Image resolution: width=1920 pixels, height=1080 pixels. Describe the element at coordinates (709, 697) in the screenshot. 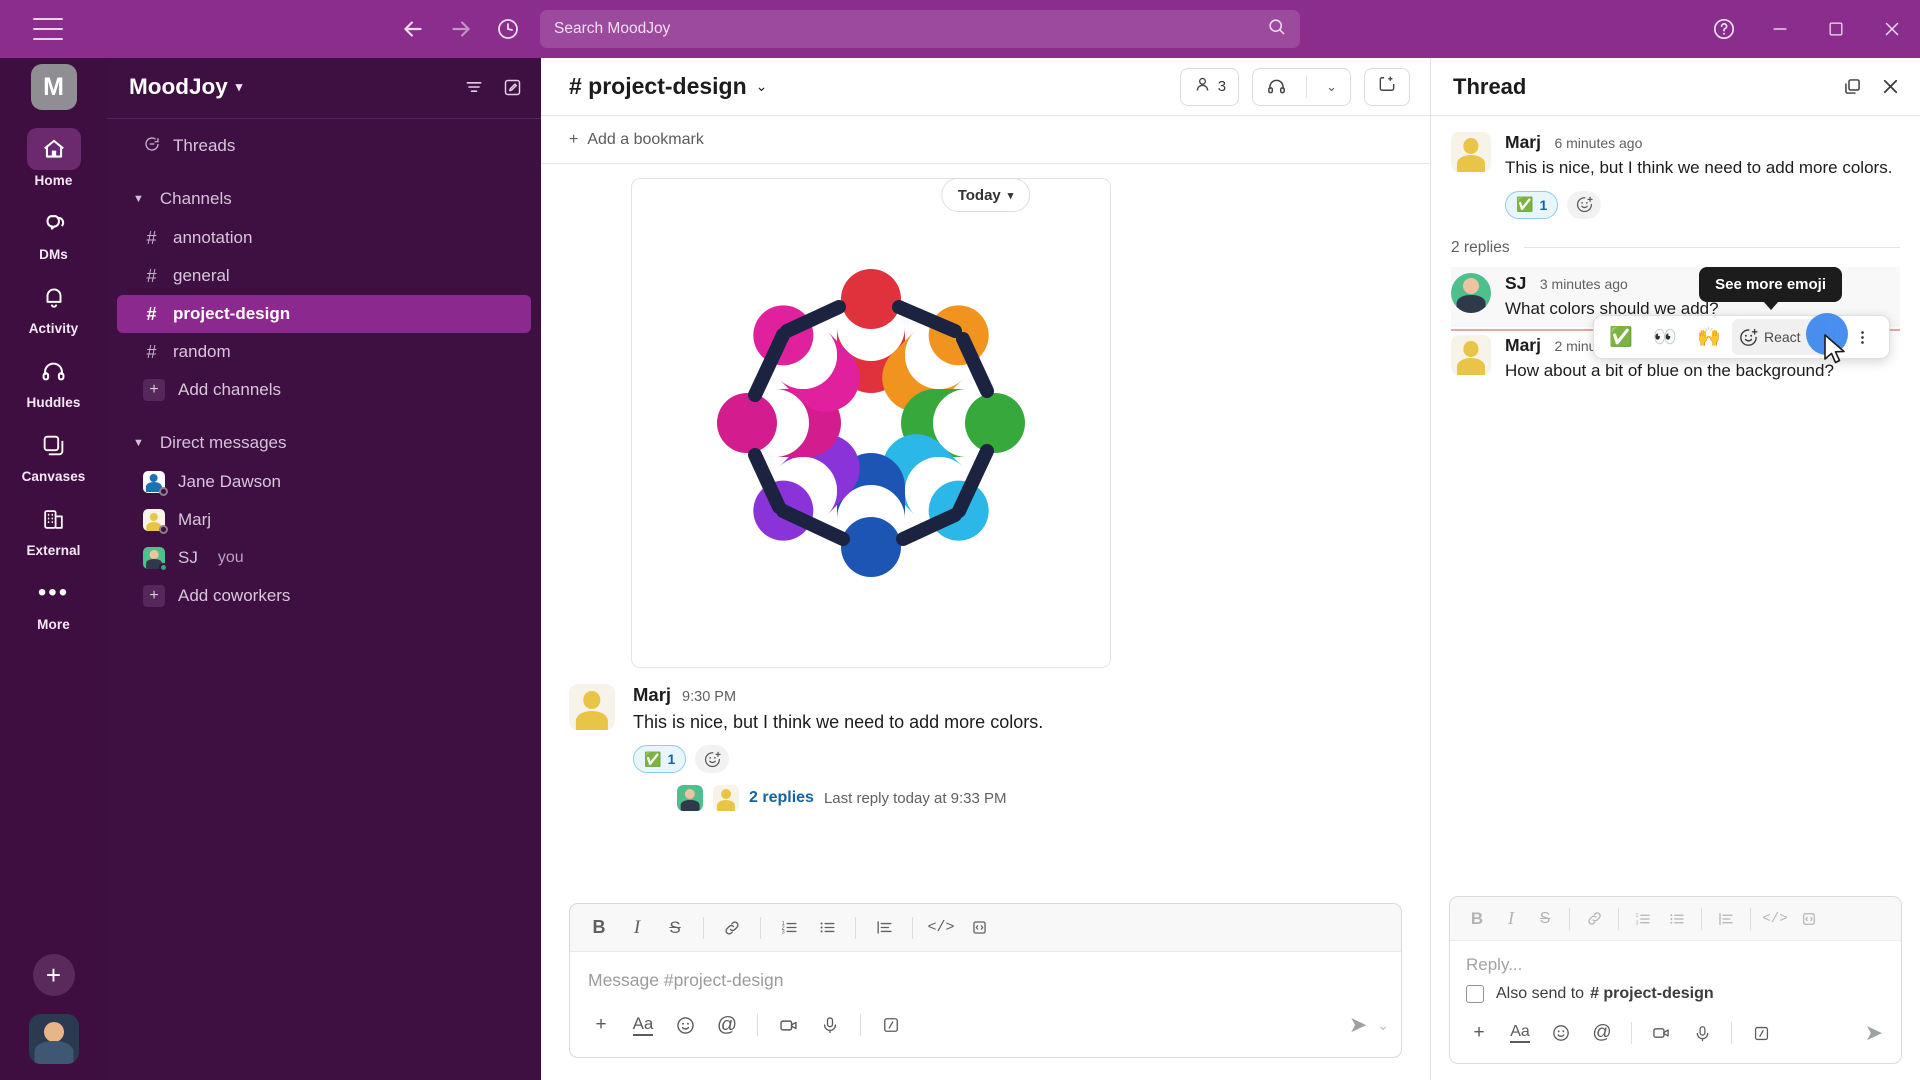

I see `message-timestamp: 9:30 PM` at that location.